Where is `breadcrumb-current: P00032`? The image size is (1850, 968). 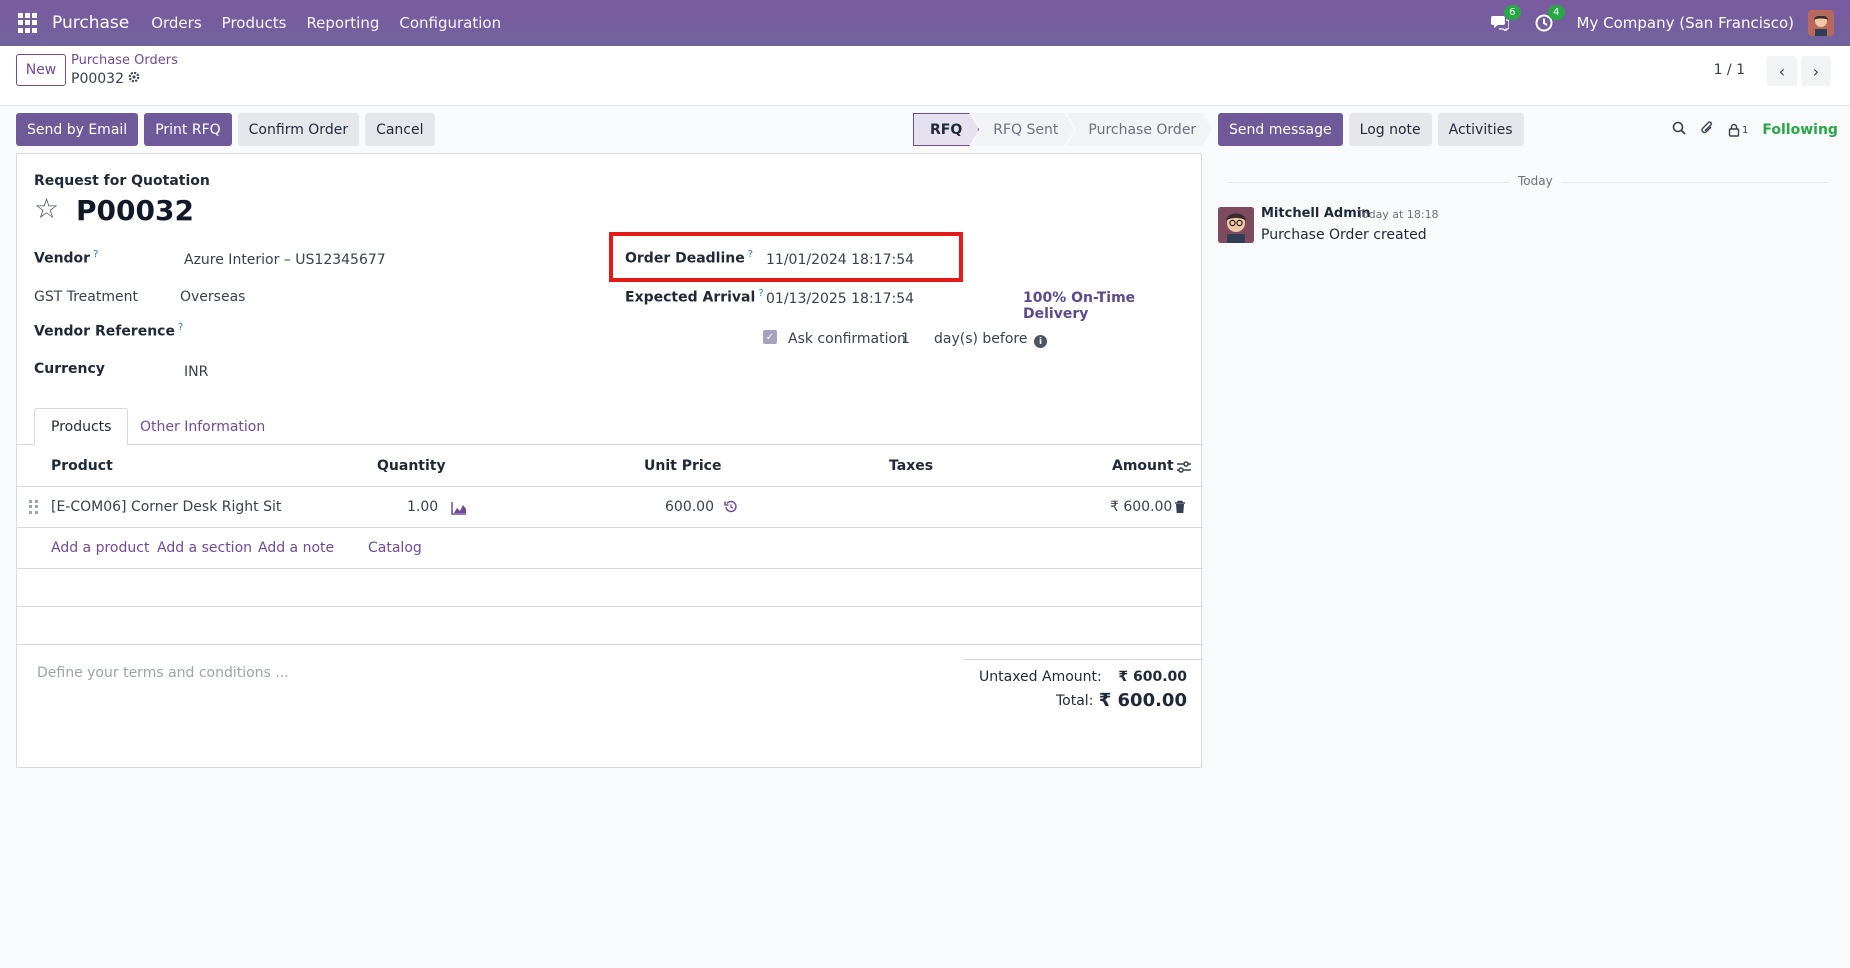
breadcrumb-current: P00032 is located at coordinates (105, 79).